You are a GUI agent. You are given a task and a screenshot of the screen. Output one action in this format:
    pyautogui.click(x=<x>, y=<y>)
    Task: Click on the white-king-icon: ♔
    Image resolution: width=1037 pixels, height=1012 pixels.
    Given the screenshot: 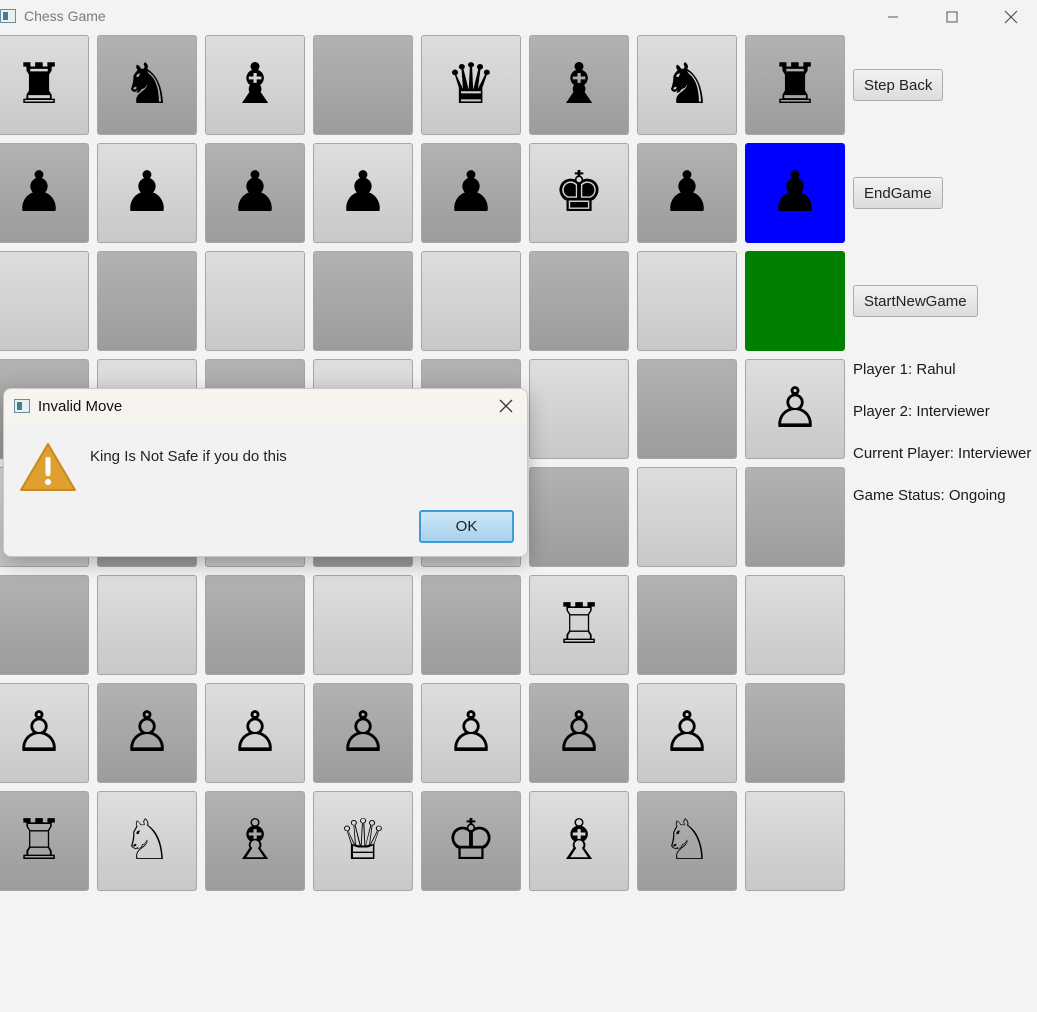 What is the action you would take?
    pyautogui.click(x=471, y=840)
    